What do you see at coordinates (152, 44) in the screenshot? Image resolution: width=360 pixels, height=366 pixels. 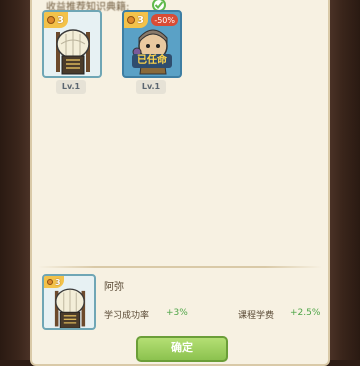 I see `hero-card-2: 3 -50% 已任命` at bounding box center [152, 44].